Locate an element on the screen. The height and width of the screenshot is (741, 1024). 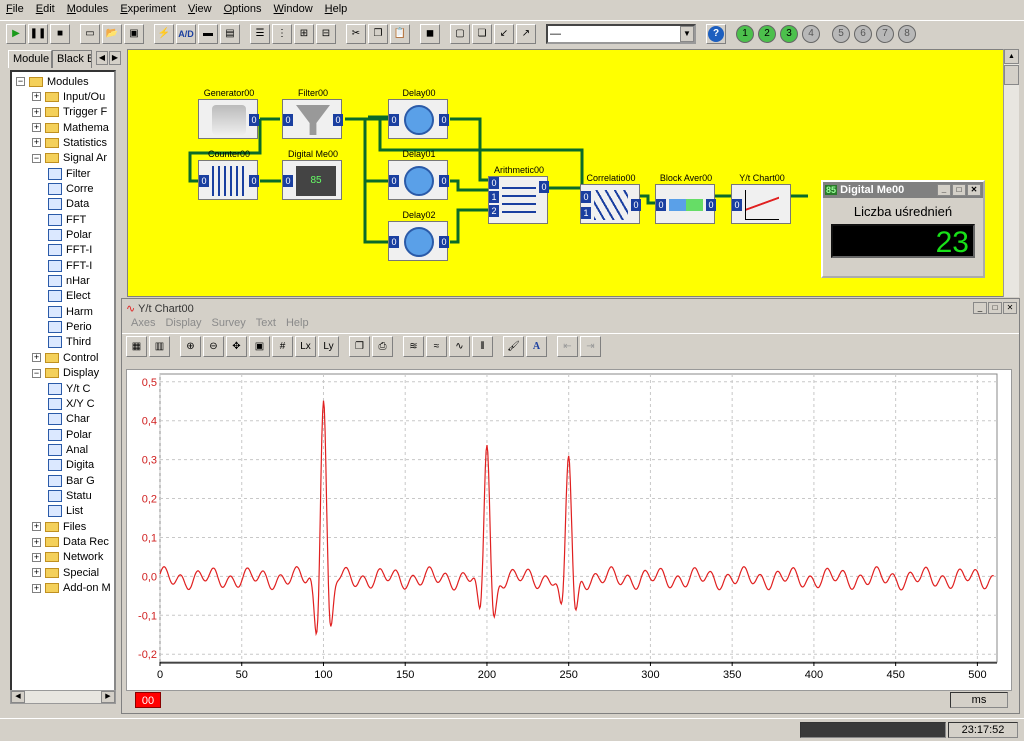
block-digital-meter00: Digital Me00 0 85 is located at coordinates (312, 174).